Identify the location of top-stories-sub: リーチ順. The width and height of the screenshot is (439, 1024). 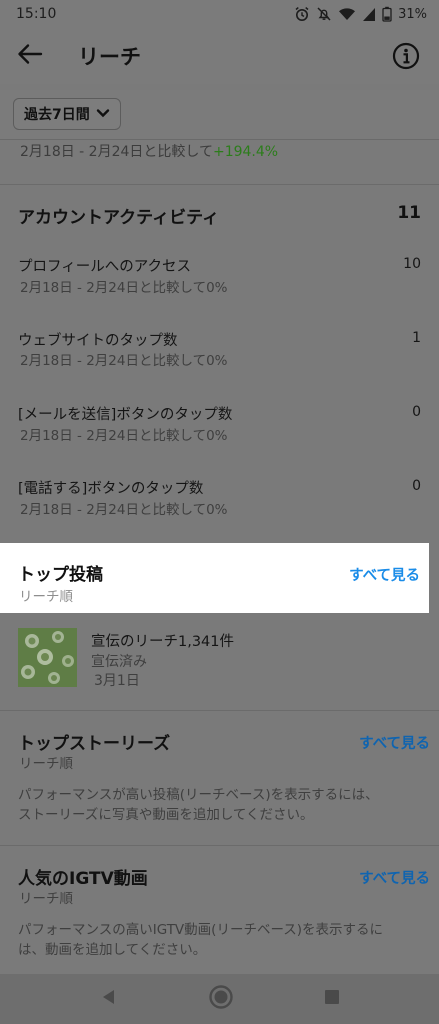
(46, 764).